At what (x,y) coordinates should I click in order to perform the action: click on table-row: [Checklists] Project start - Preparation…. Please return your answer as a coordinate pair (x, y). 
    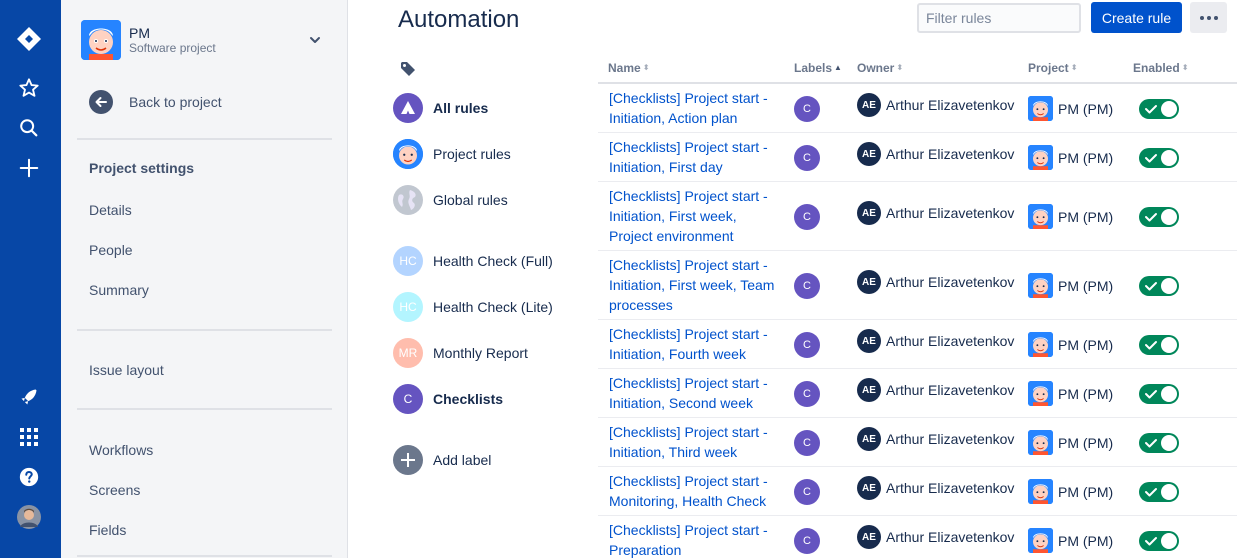
    Looking at the image, I should click on (917, 537).